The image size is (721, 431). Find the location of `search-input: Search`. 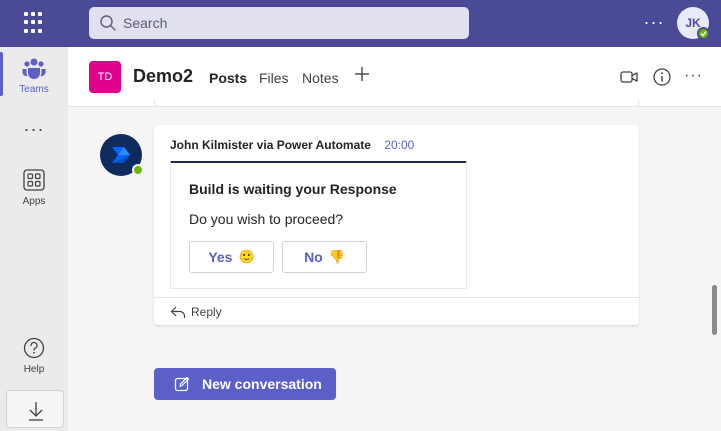

search-input: Search is located at coordinates (279, 23).